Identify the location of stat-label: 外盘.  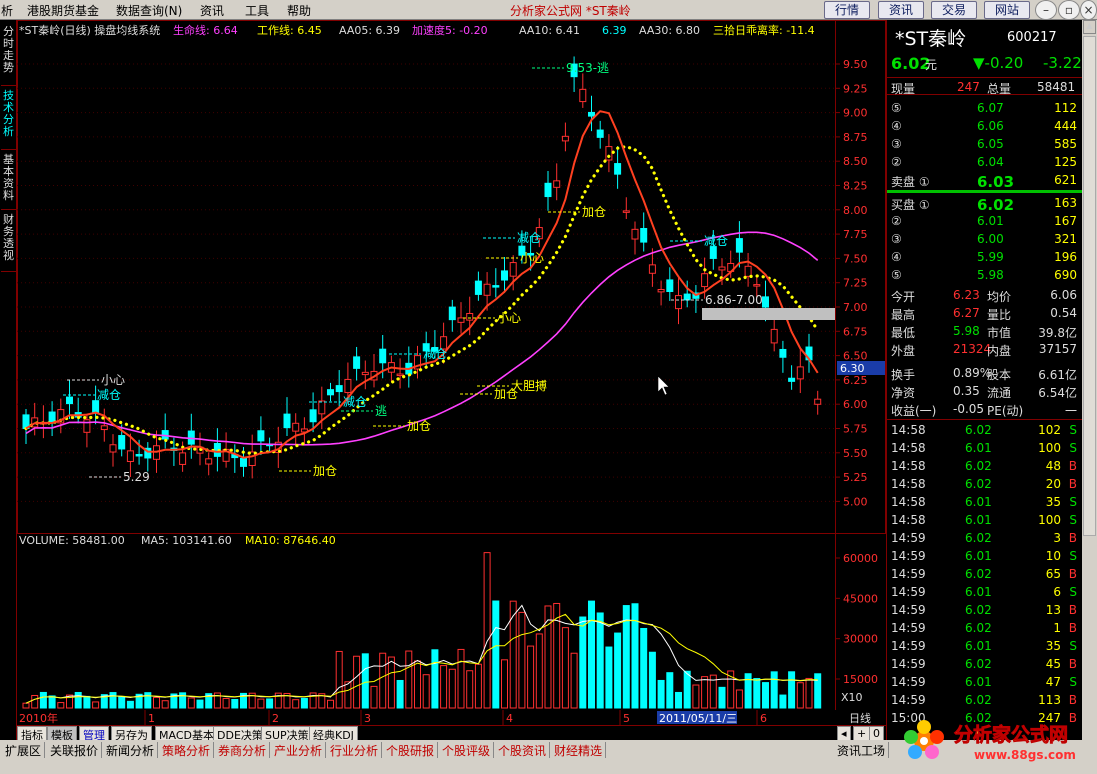
(903, 351).